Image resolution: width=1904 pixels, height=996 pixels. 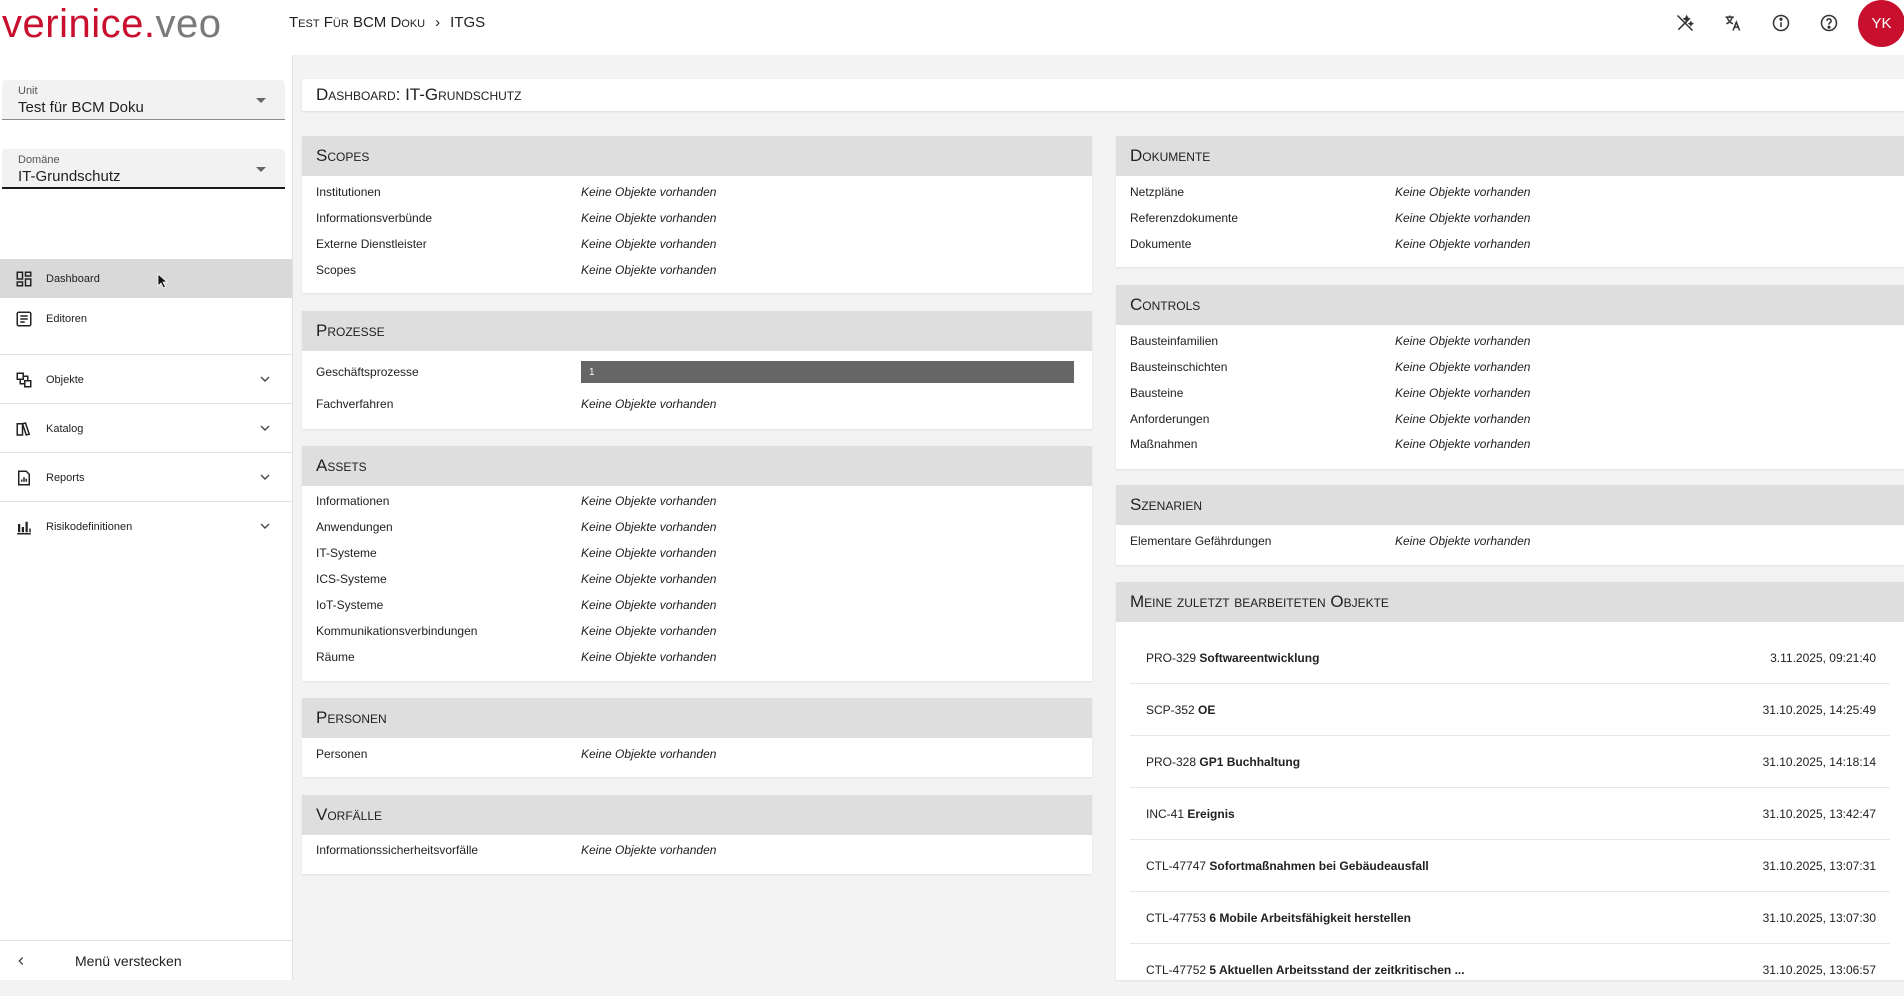 What do you see at coordinates (146, 477) in the screenshot?
I see `sidebar-item-reports: Reports` at bounding box center [146, 477].